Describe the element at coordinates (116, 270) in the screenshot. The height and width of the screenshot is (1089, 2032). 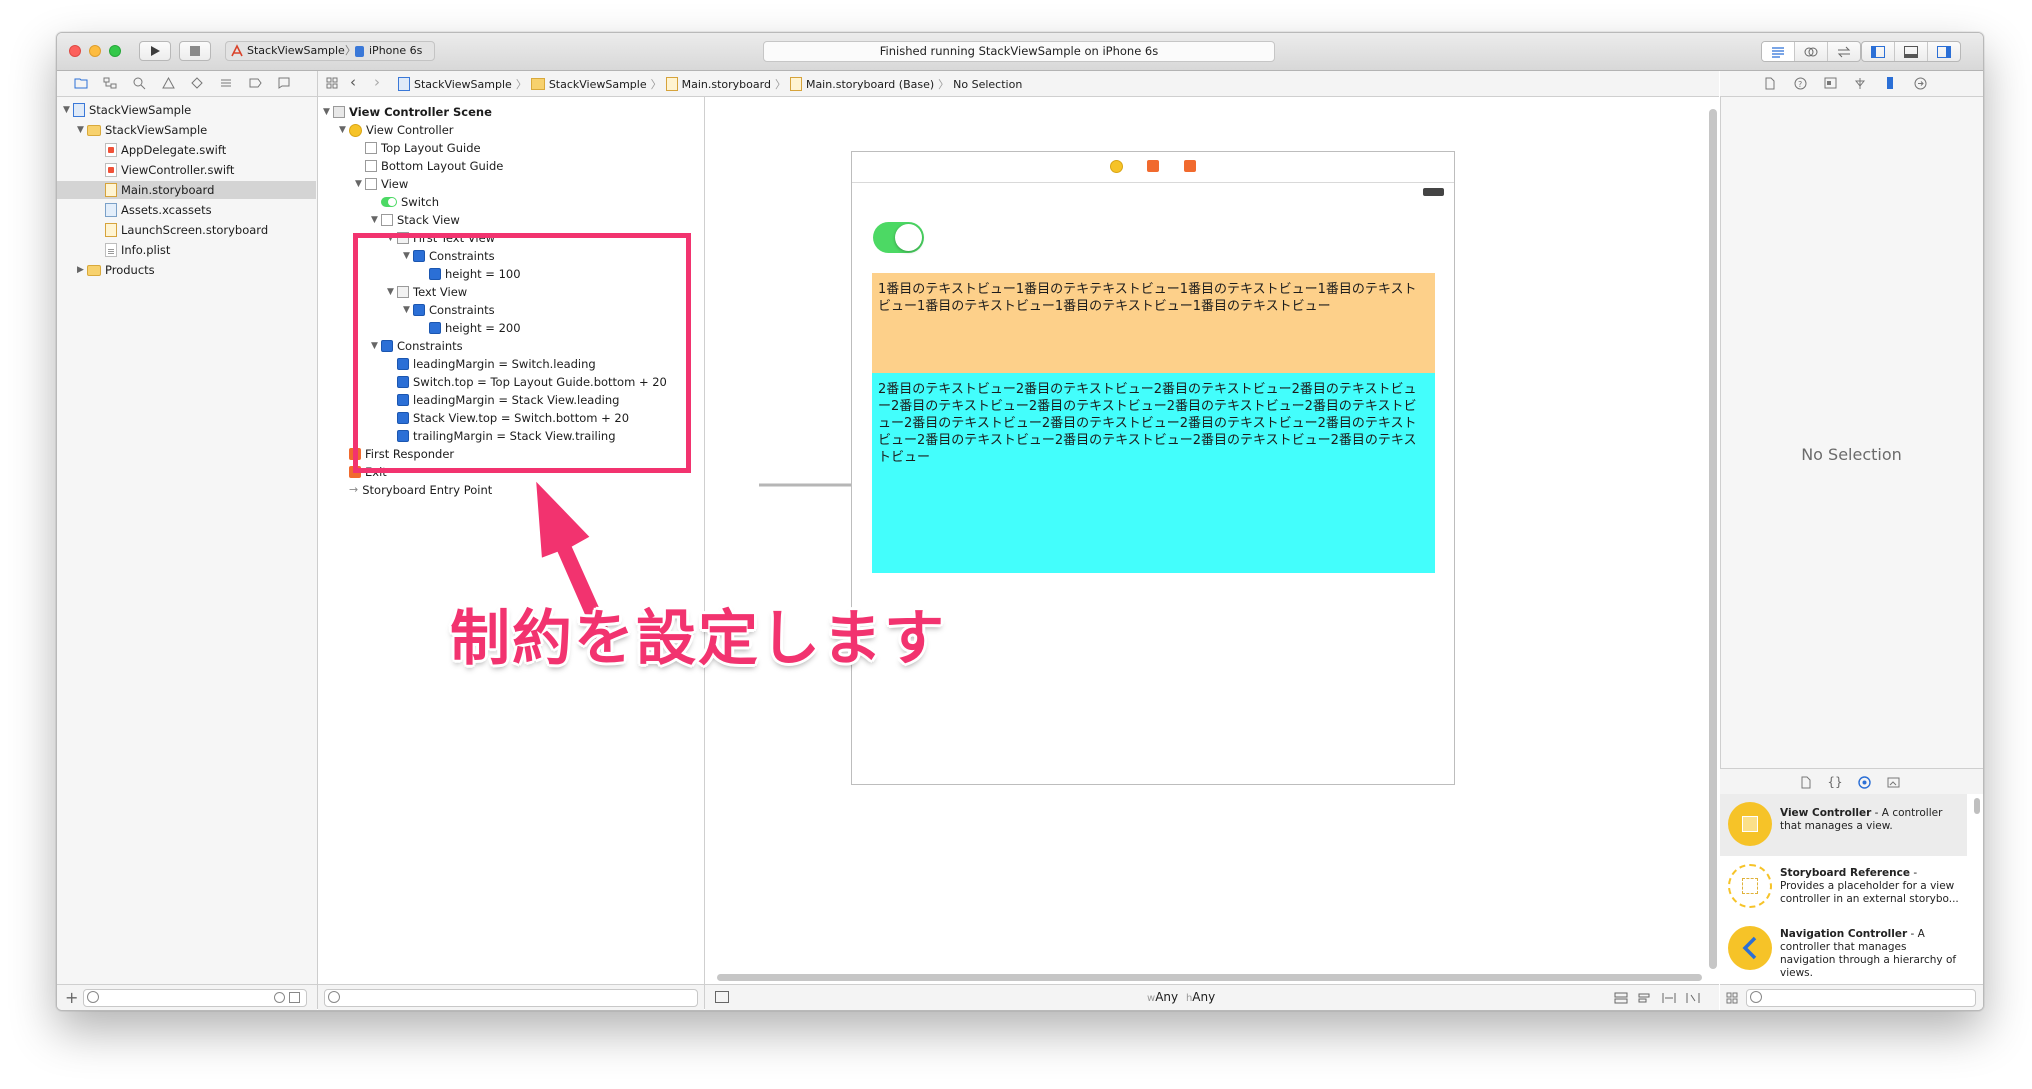
I see `nav-item-products: ▶ Products` at that location.